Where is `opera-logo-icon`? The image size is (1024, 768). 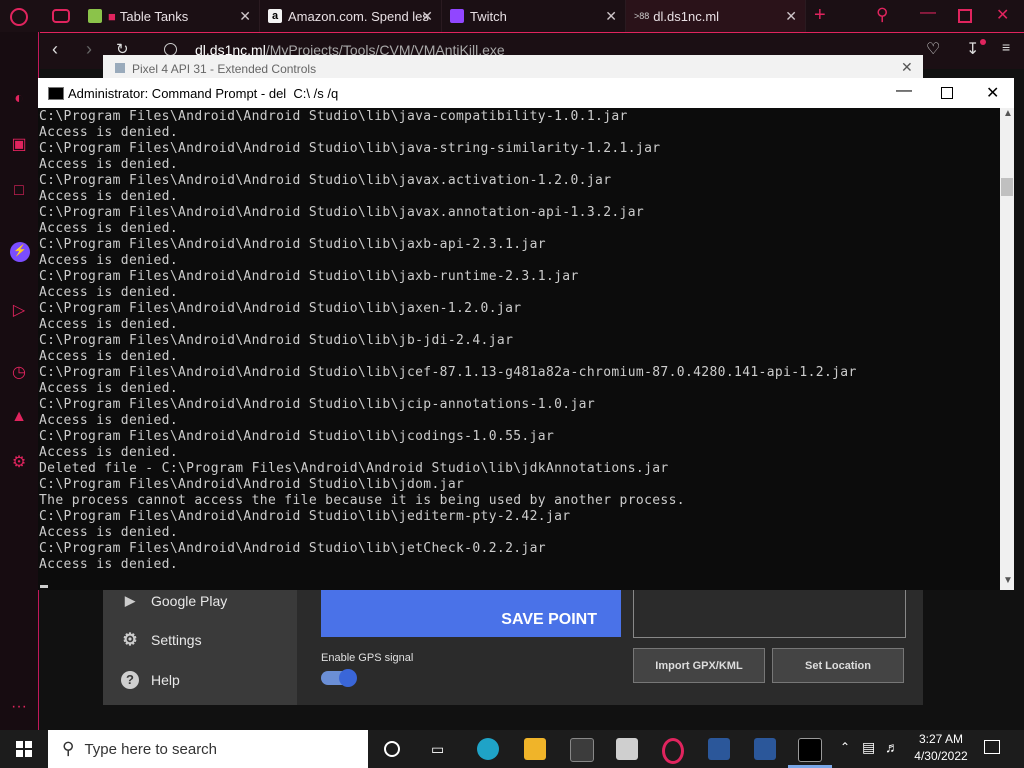 opera-logo-icon is located at coordinates (19, 17).